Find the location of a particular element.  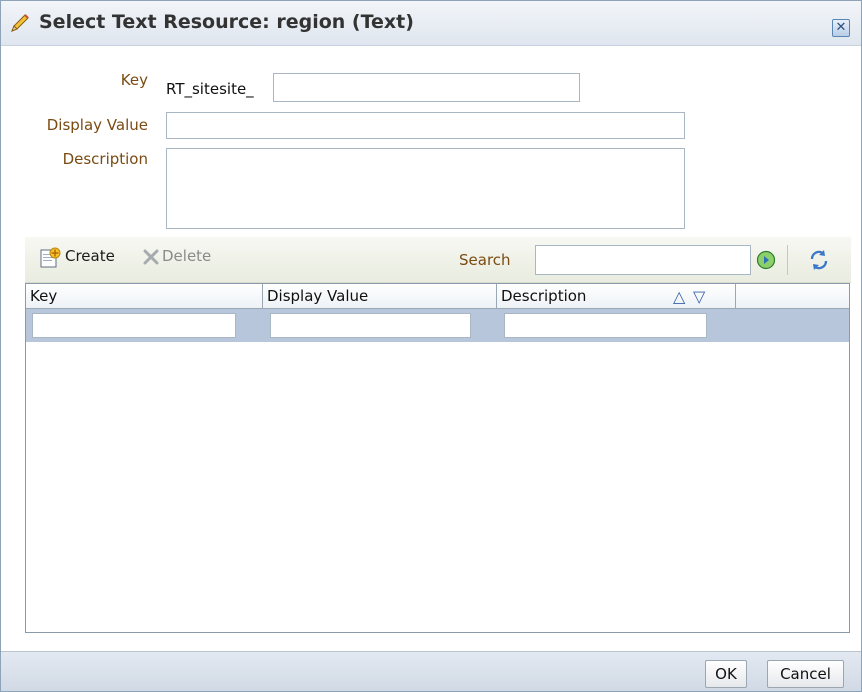

filter-key-input is located at coordinates (134, 325).